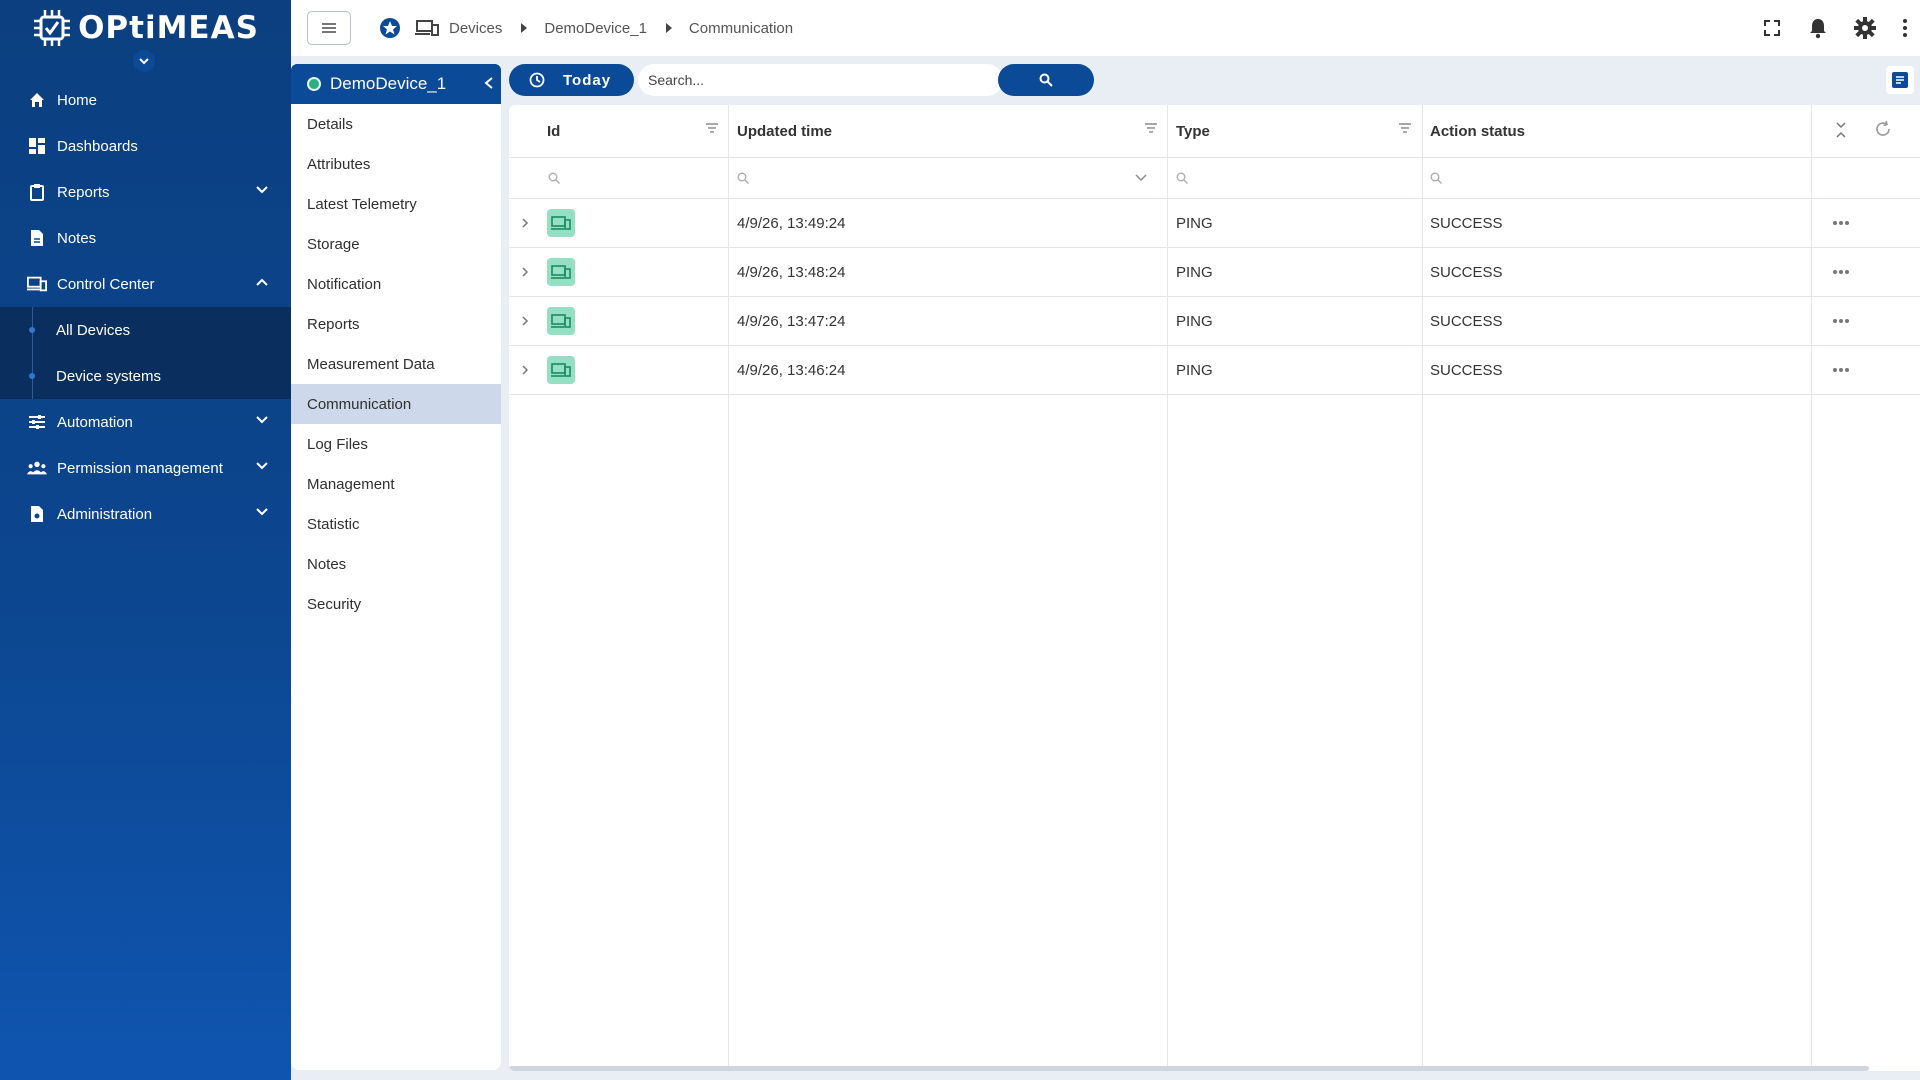 This screenshot has height=1080, width=1920. What do you see at coordinates (396, 364) in the screenshot?
I see `device-menu-measurement-data: Measurement Data` at bounding box center [396, 364].